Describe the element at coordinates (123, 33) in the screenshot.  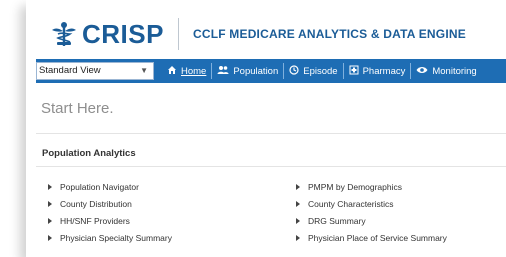
I see `logo-text: CRISP` at that location.